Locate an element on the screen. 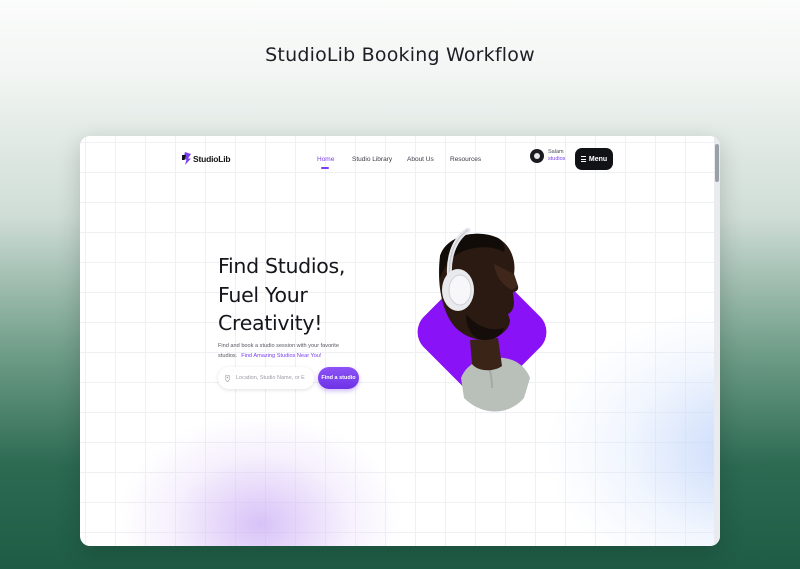  blue-glow is located at coordinates (635, 426).